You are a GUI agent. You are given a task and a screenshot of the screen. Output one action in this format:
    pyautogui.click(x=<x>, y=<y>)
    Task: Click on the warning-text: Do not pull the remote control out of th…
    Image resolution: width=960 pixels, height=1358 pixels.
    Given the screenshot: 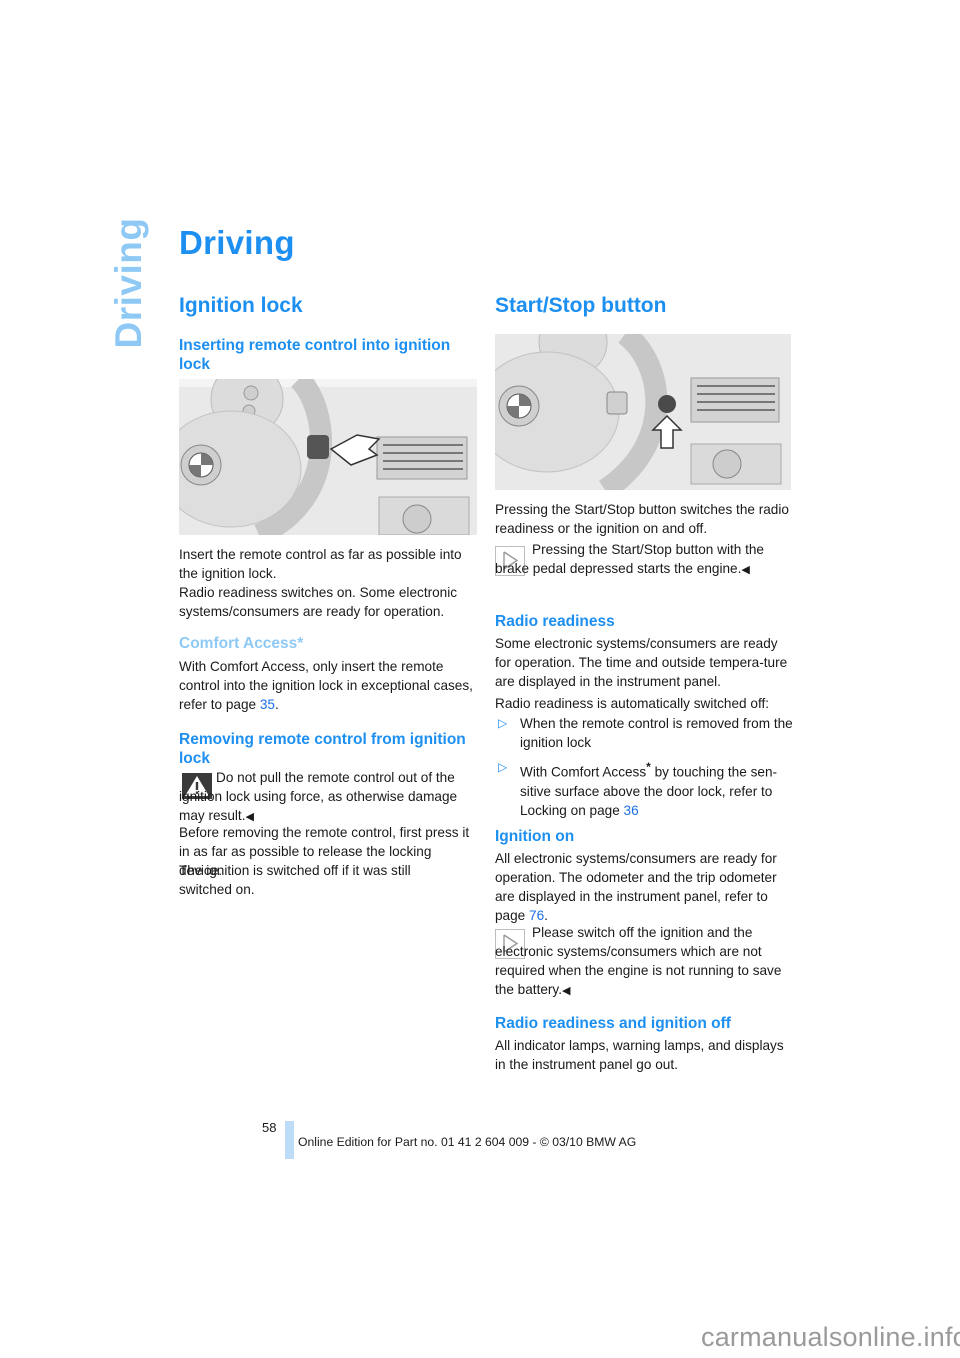 What is the action you would take?
    pyautogui.click(x=328, y=797)
    